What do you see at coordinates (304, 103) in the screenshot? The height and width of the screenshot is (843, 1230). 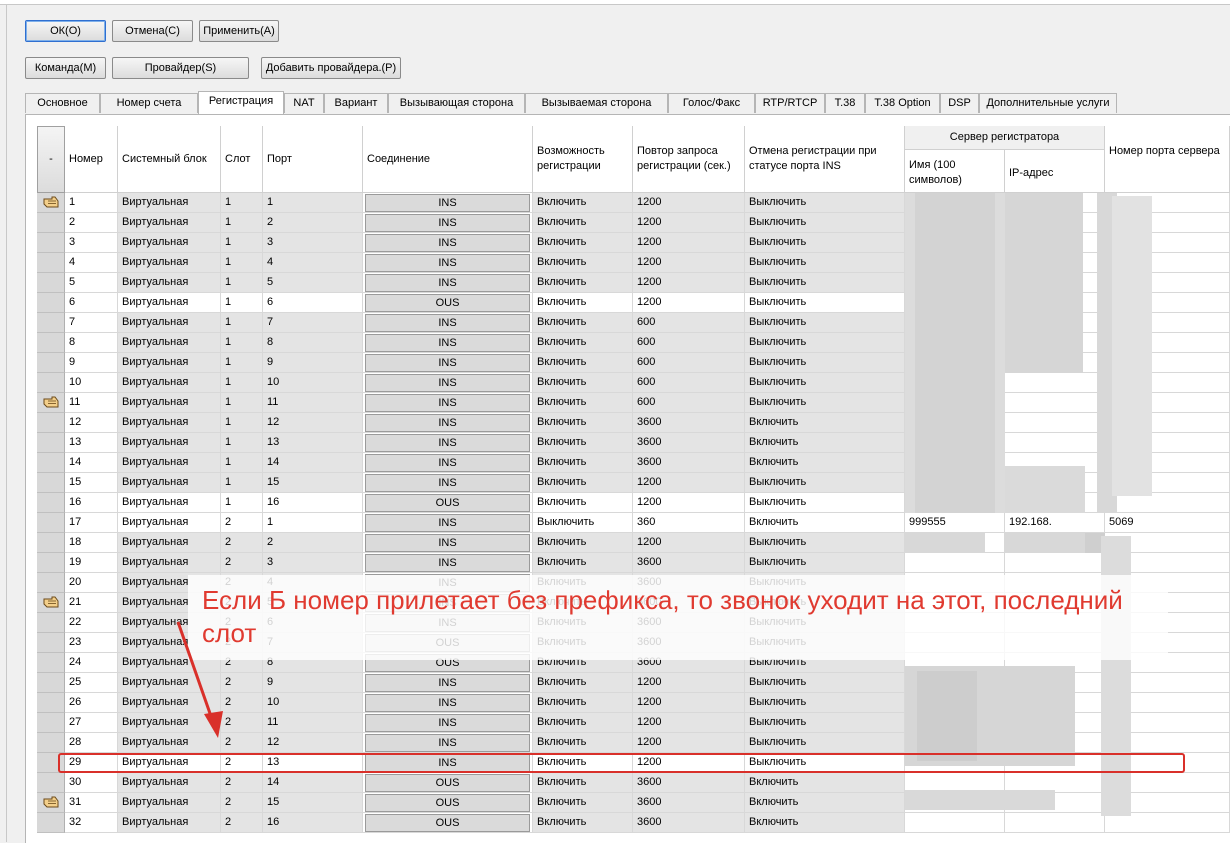 I see `tab-4: NAT` at bounding box center [304, 103].